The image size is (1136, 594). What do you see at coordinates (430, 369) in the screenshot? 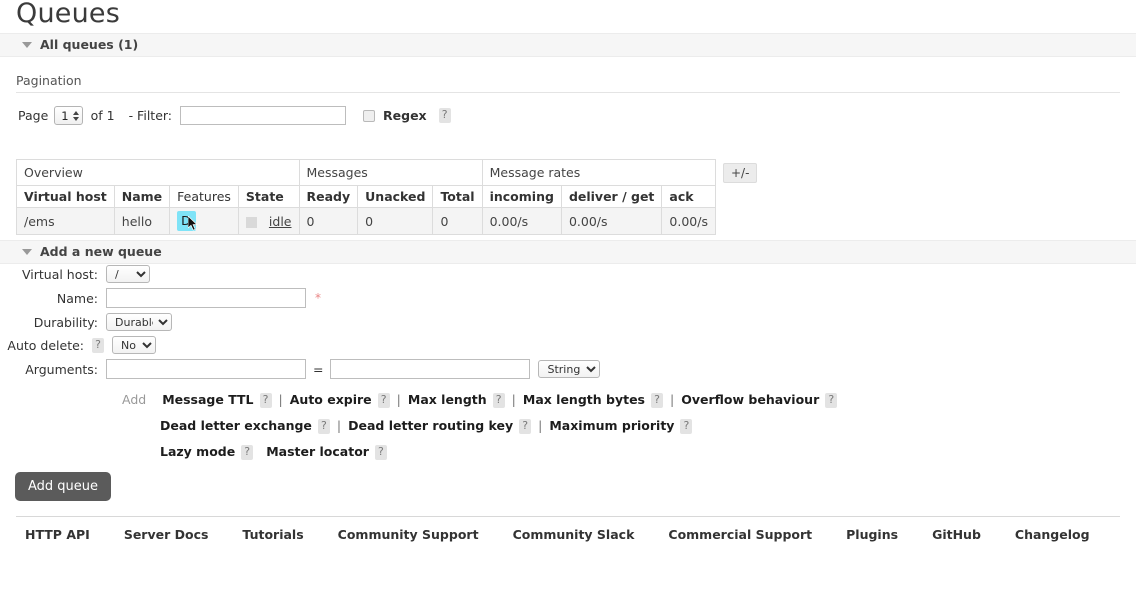
I see `argument-value-input` at bounding box center [430, 369].